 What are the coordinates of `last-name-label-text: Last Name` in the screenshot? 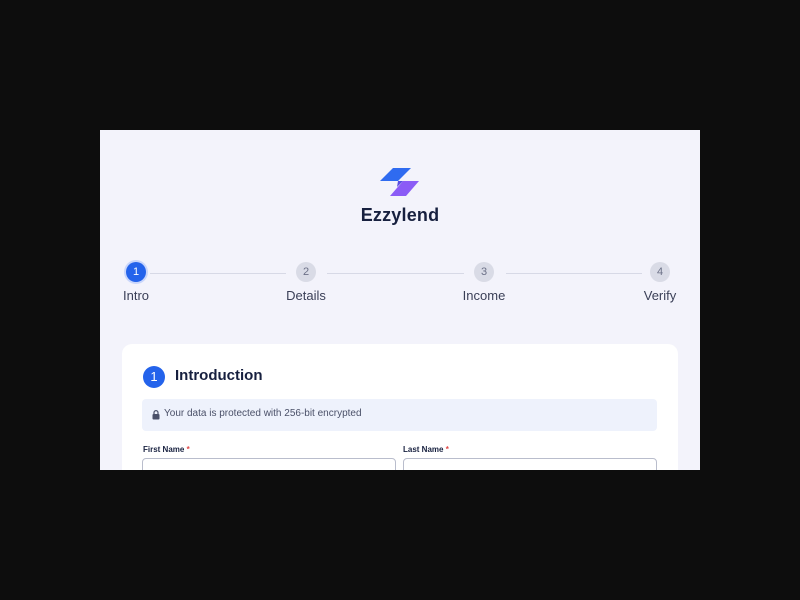 It's located at (423, 449).